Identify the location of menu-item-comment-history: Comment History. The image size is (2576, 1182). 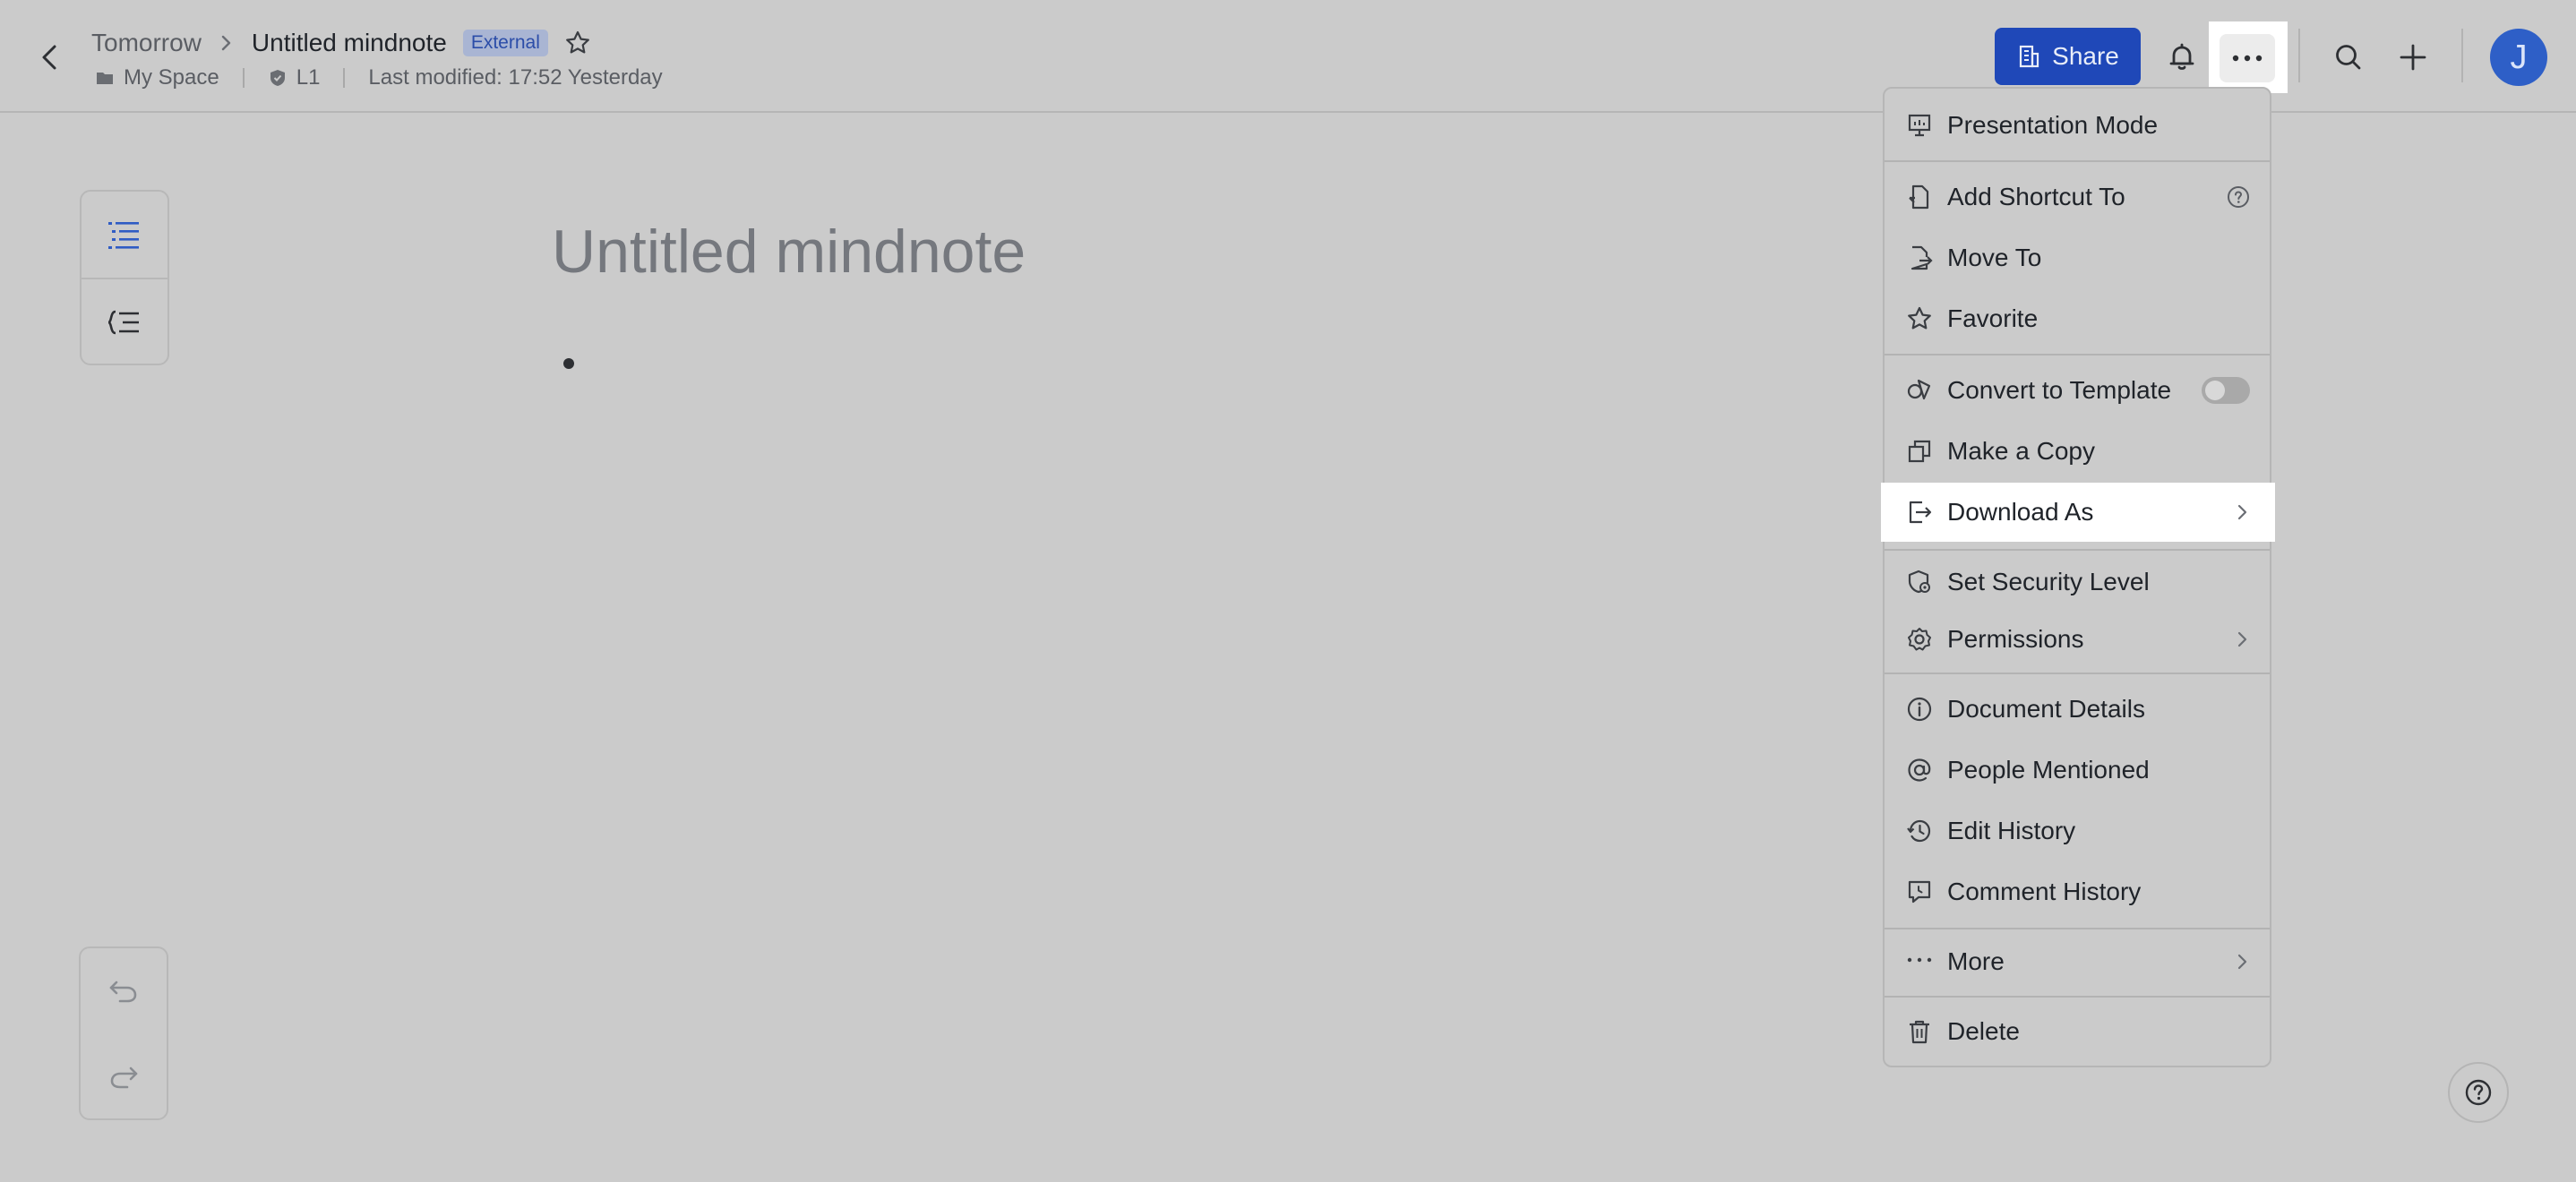
(2077, 892).